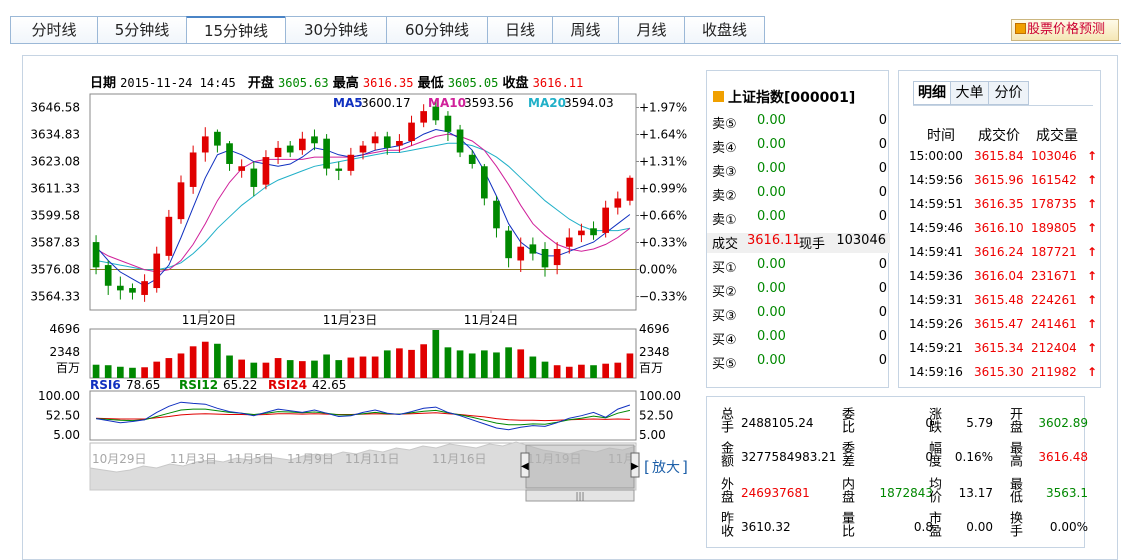 Image resolution: width=1131 pixels, height=560 pixels. What do you see at coordinates (335, 30) in the screenshot?
I see `tab-30min: 30分钟线` at bounding box center [335, 30].